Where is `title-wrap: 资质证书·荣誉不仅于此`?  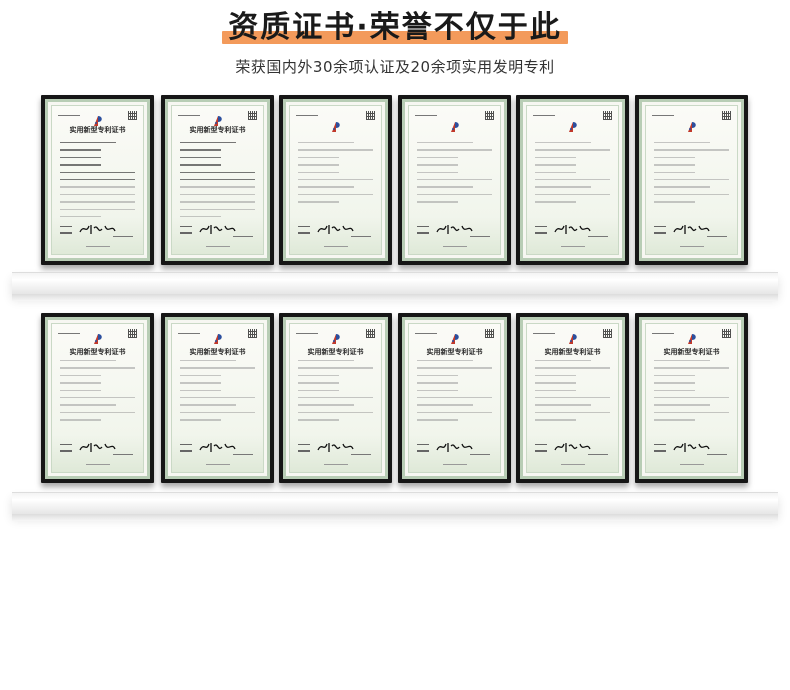
title-wrap: 资质证书·荣誉不仅于此 is located at coordinates (395, 28).